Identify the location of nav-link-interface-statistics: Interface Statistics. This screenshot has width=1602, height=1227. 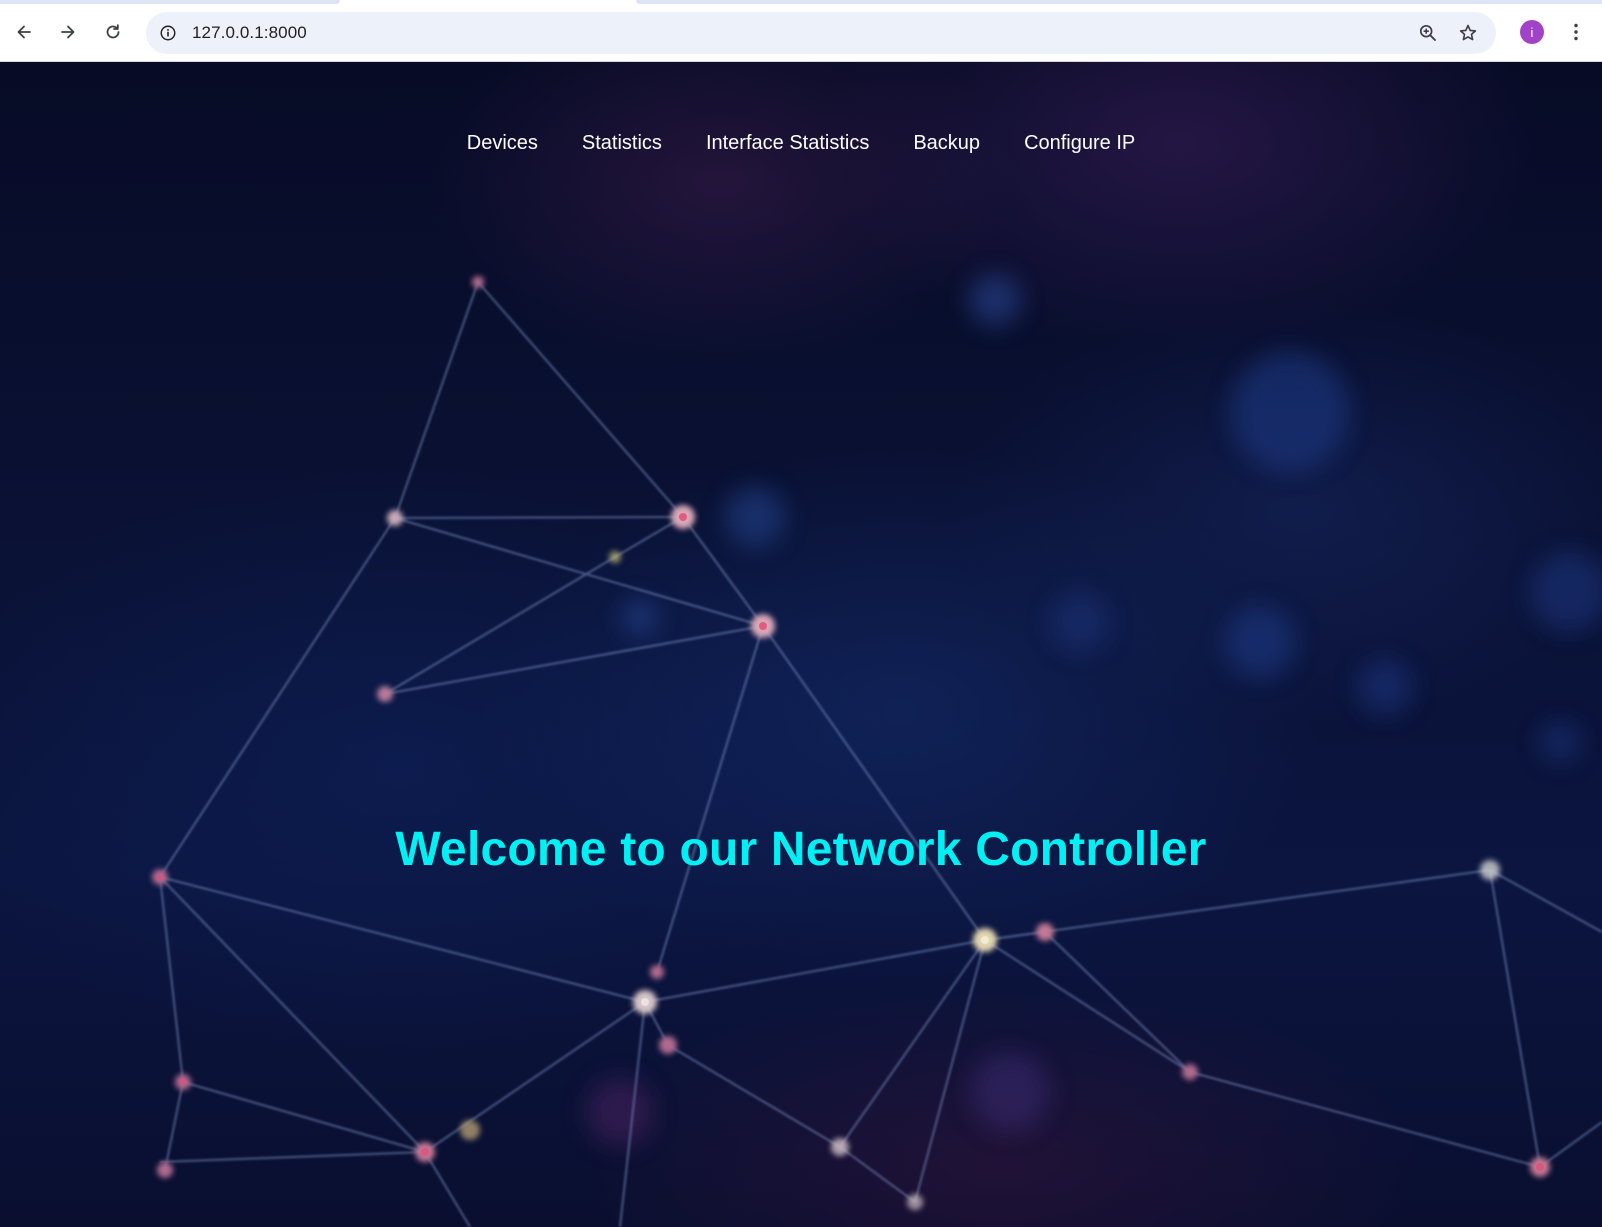
(787, 143).